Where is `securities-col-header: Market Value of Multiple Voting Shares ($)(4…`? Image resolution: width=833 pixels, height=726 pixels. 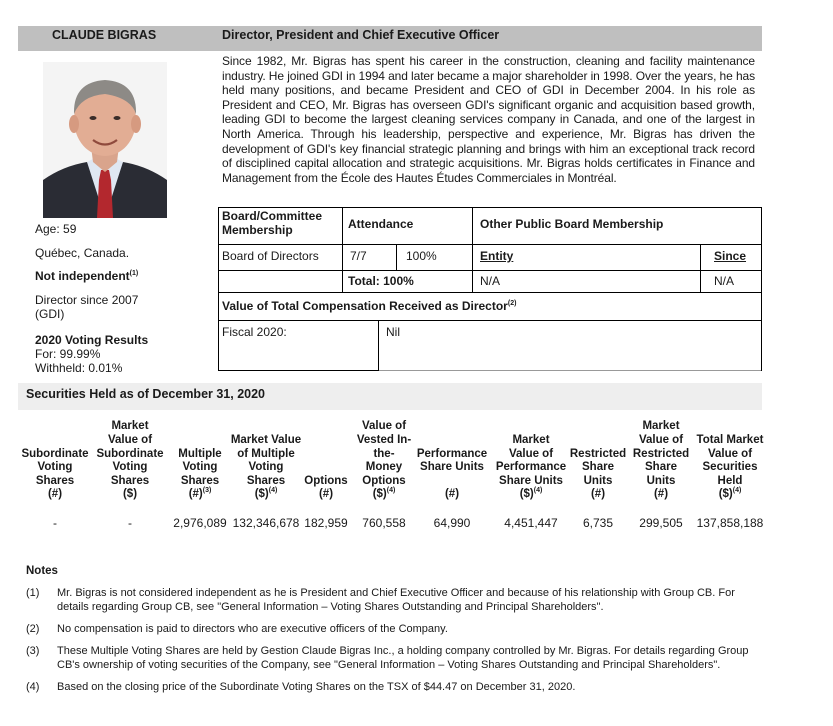
securities-col-header: Market Value of Multiple Voting Shares ($)(4… is located at coordinates (266, 467).